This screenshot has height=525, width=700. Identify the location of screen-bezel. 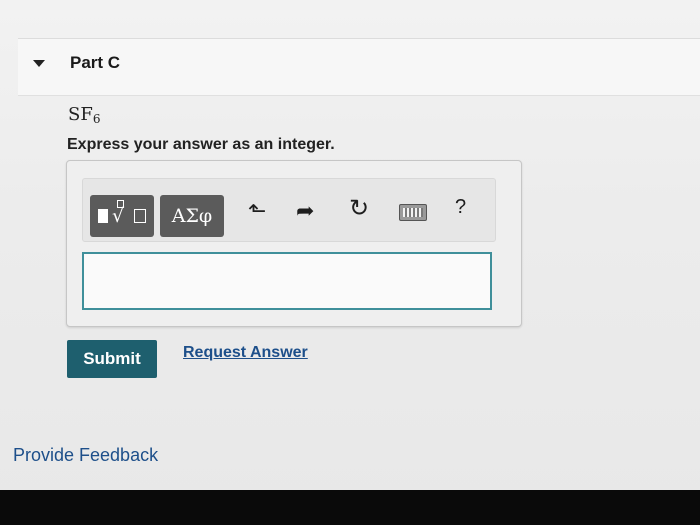
(350, 507).